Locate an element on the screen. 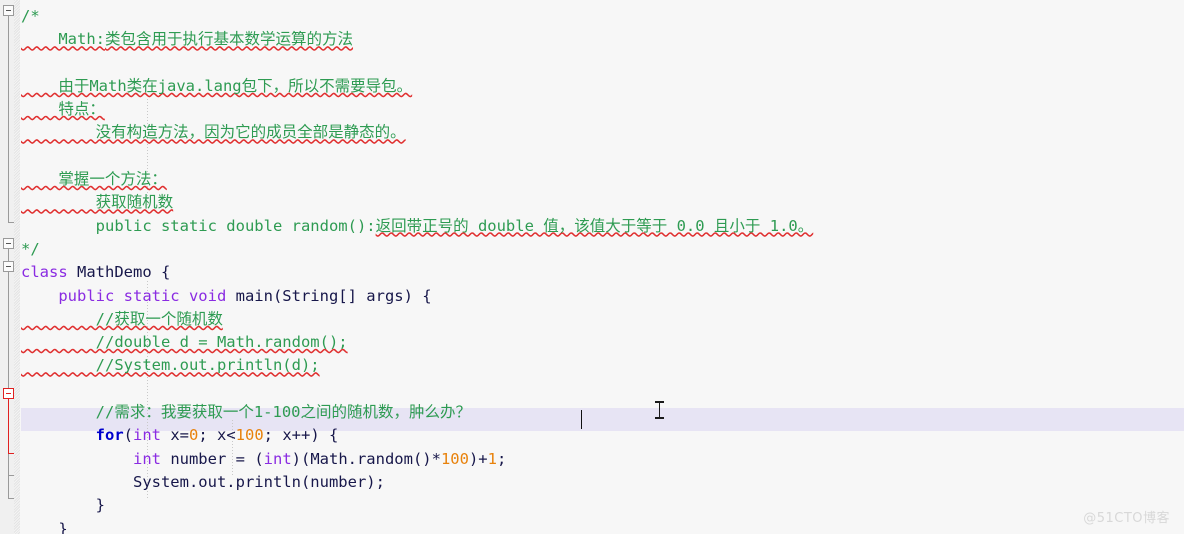 Image resolution: width=1184 pixels, height=534 pixels. comment-signature: public static double random(): is located at coordinates (198, 225).